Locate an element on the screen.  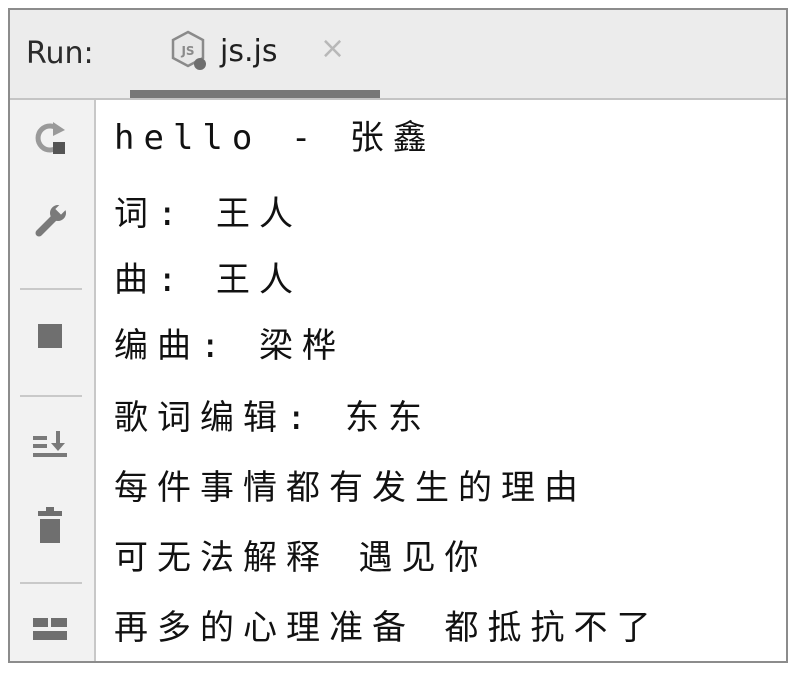
run-toolbar is located at coordinates (53, 380).